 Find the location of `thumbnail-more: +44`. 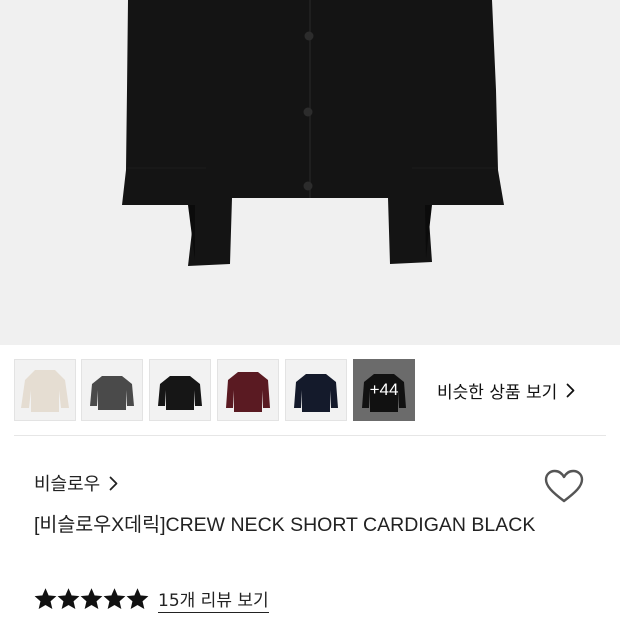

thumbnail-more: +44 is located at coordinates (384, 390).